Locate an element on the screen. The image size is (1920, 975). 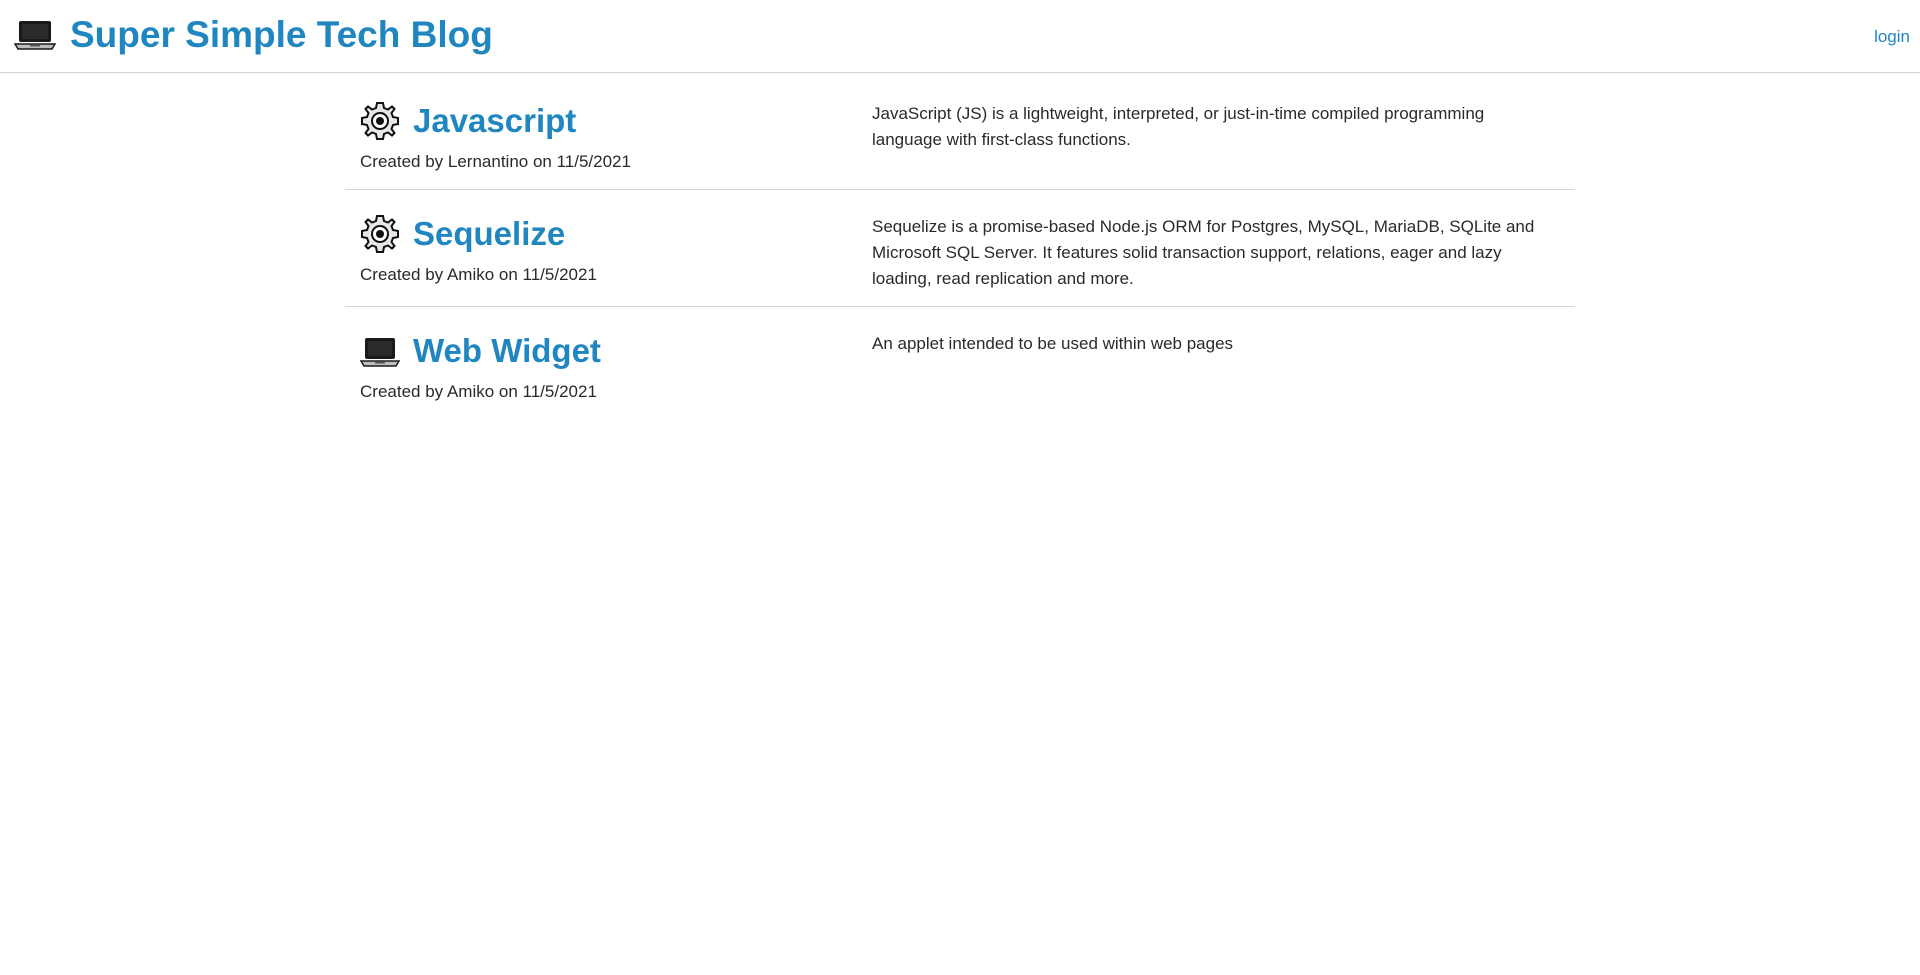
post-title-link: Javascript is located at coordinates (468, 121).